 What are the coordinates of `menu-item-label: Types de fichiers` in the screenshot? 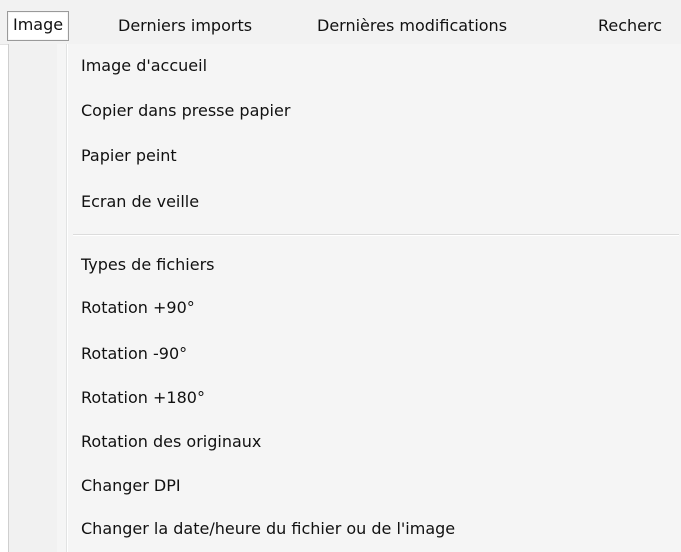 It's located at (148, 264).